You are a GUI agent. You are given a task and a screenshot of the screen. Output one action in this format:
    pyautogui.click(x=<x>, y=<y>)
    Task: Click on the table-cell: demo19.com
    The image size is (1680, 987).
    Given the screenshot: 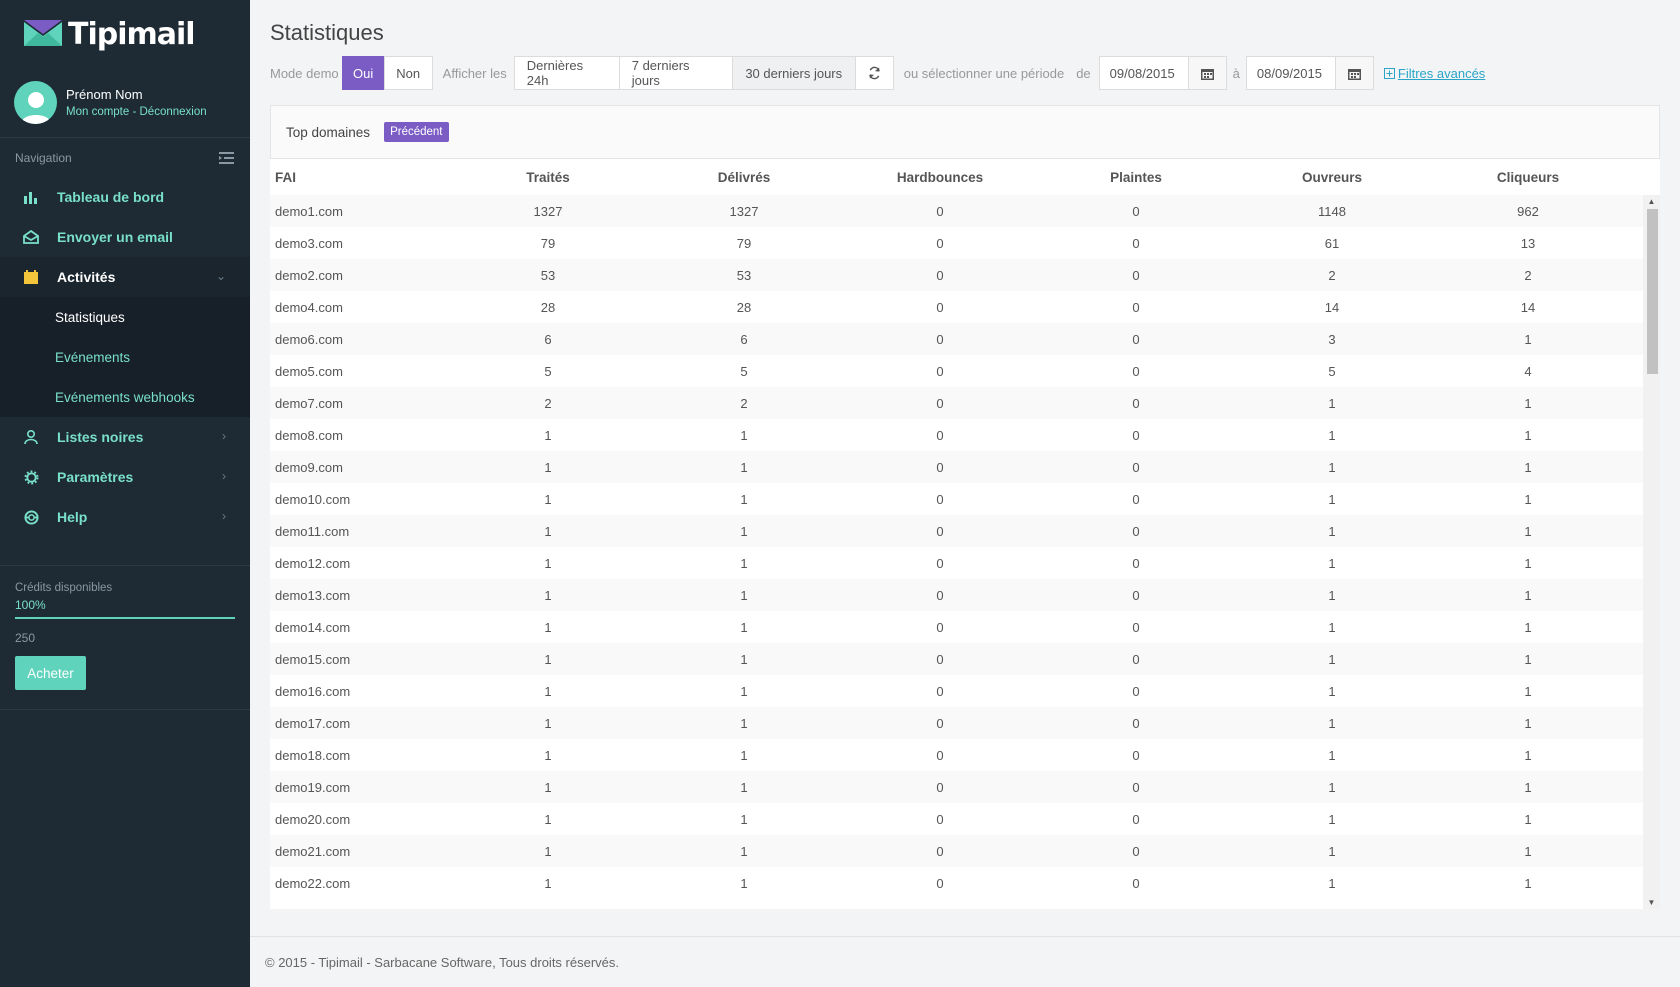 What is the action you would take?
    pyautogui.click(x=313, y=787)
    